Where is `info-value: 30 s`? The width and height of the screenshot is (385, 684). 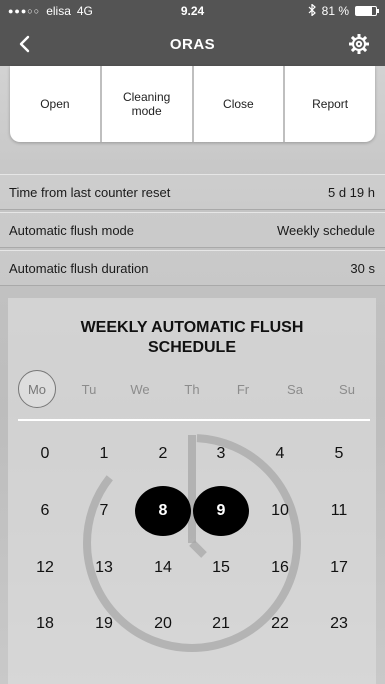 info-value: 30 s is located at coordinates (362, 268).